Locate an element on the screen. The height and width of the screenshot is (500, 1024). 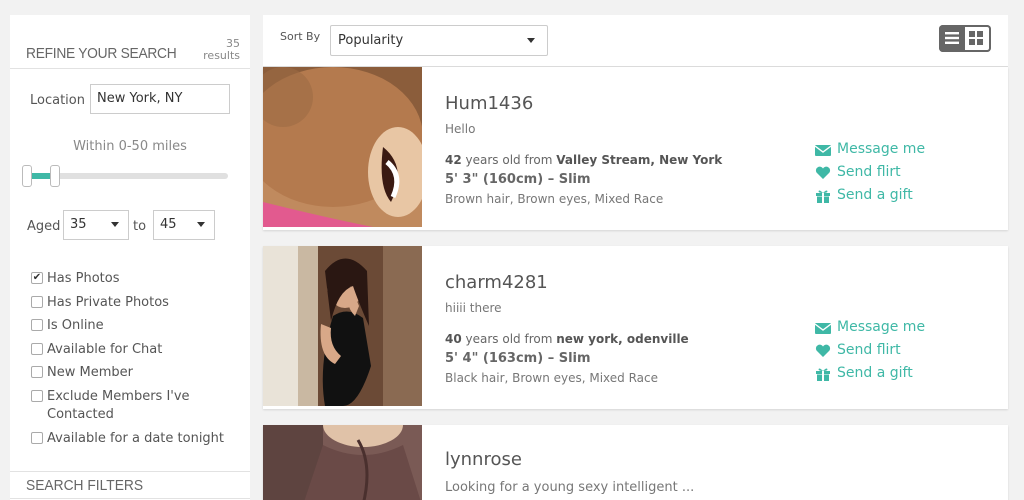
age-min-value: 35 is located at coordinates (78, 224).